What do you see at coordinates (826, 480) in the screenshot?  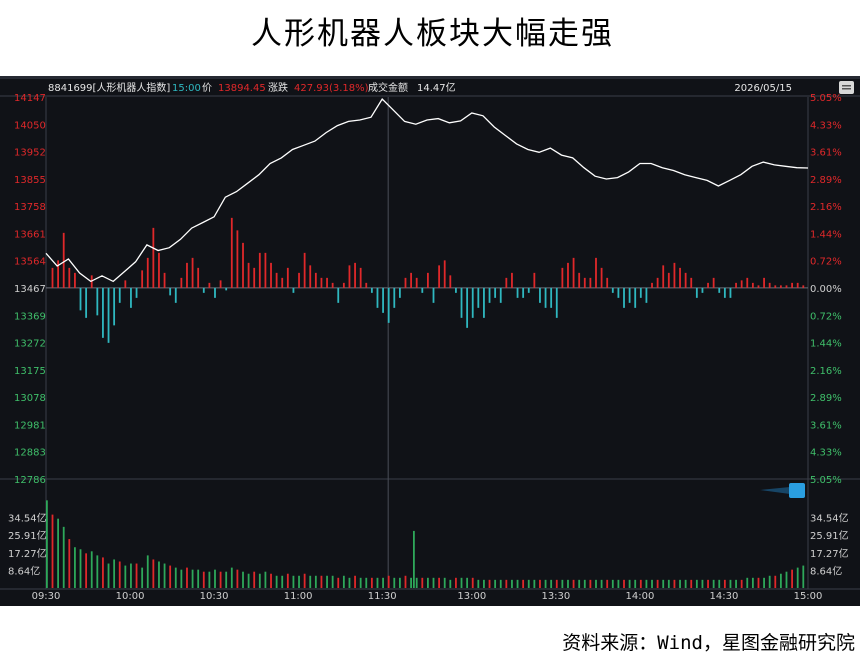 I see `percent-tick-label: 5.05%` at bounding box center [826, 480].